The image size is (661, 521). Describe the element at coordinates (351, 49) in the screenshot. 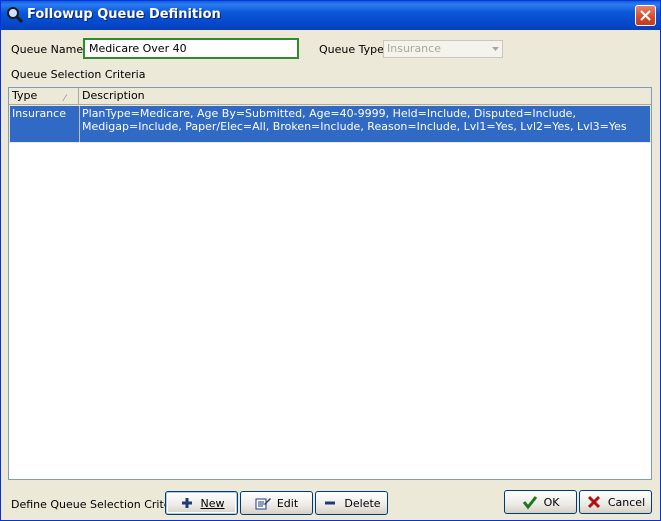

I see `queue-type-label: Queue Type` at that location.